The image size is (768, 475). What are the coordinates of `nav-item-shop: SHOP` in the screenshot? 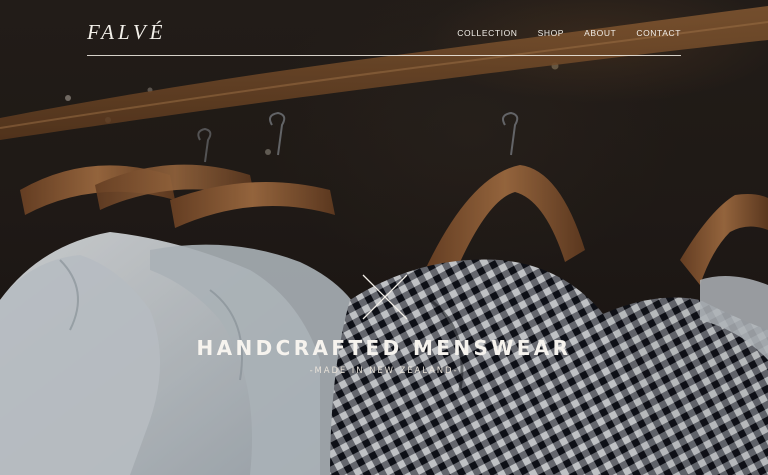 It's located at (551, 33).